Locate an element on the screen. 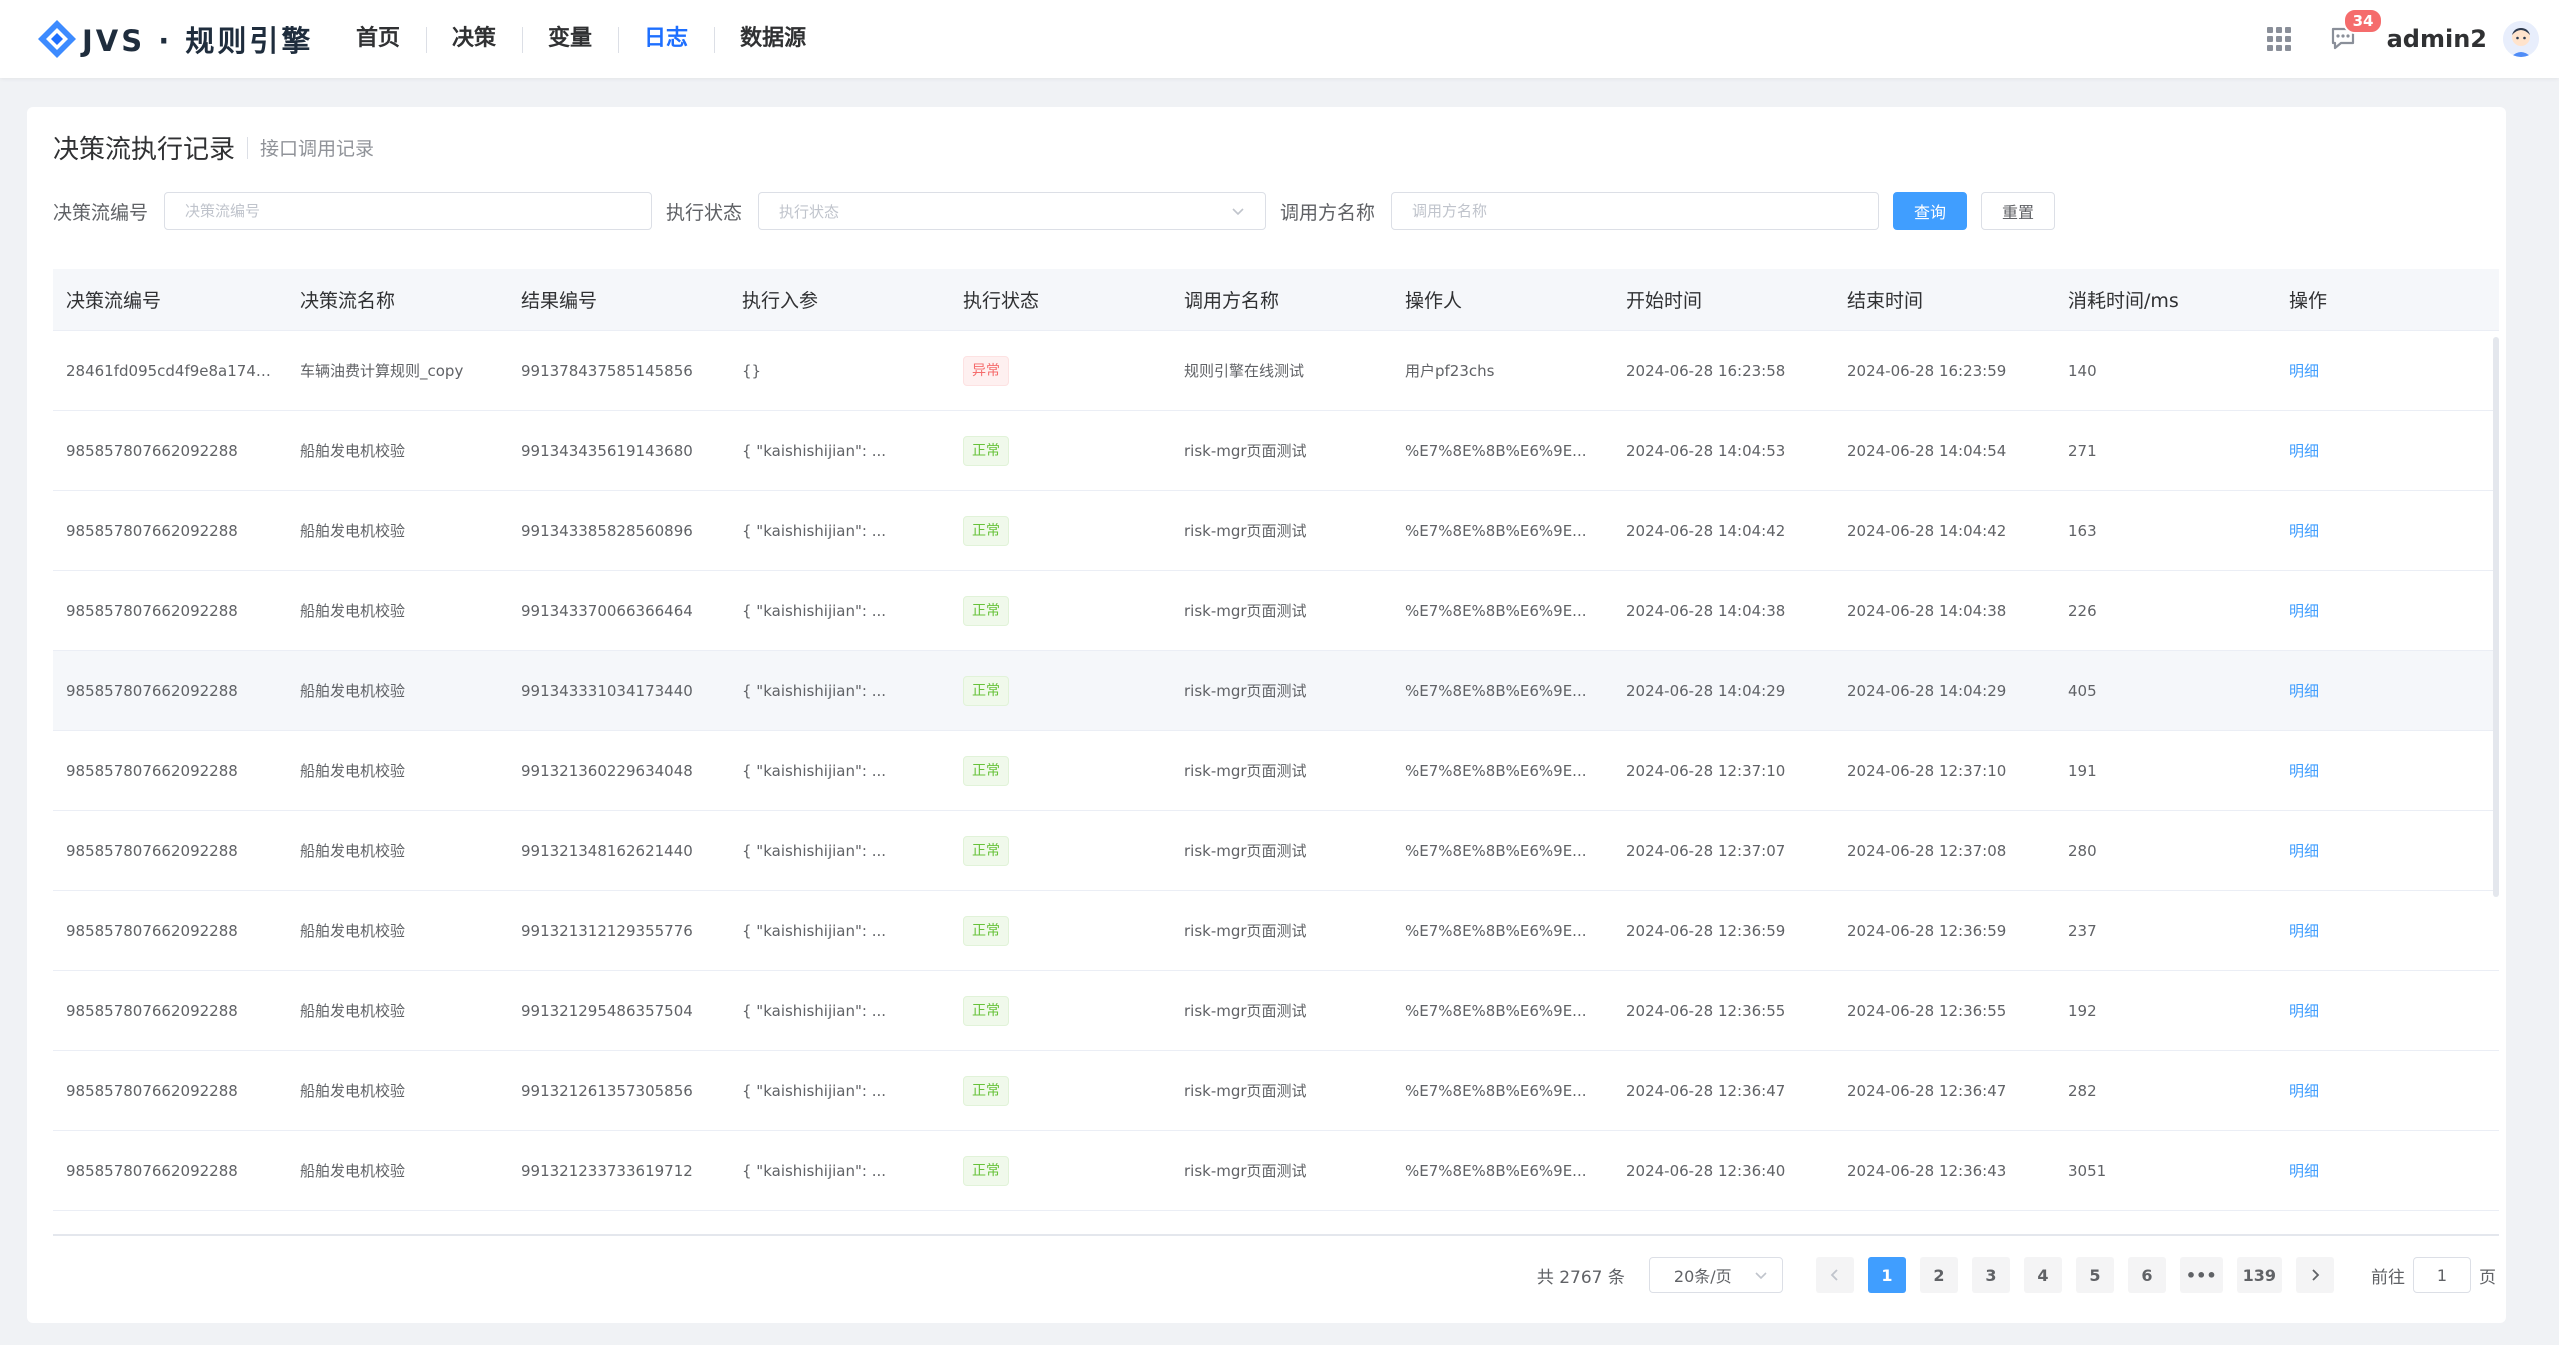 This screenshot has height=1345, width=2559. app-logo: JVS · 规则引擎 is located at coordinates (174, 39).